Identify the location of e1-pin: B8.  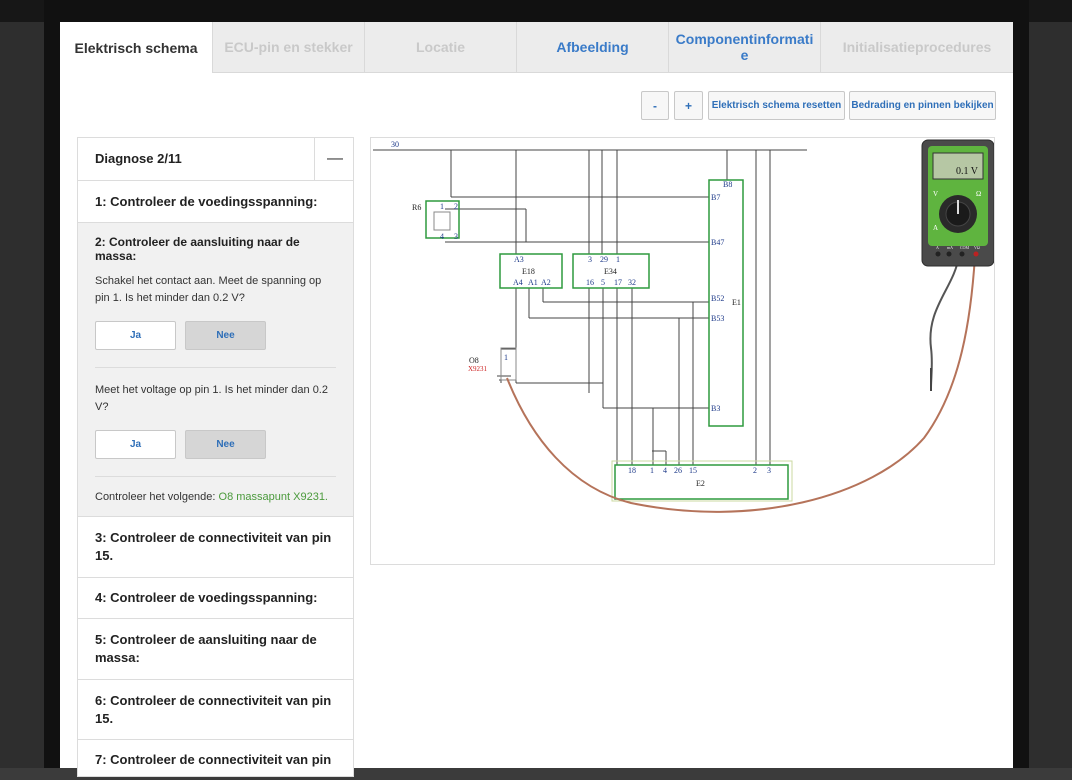
(727, 184).